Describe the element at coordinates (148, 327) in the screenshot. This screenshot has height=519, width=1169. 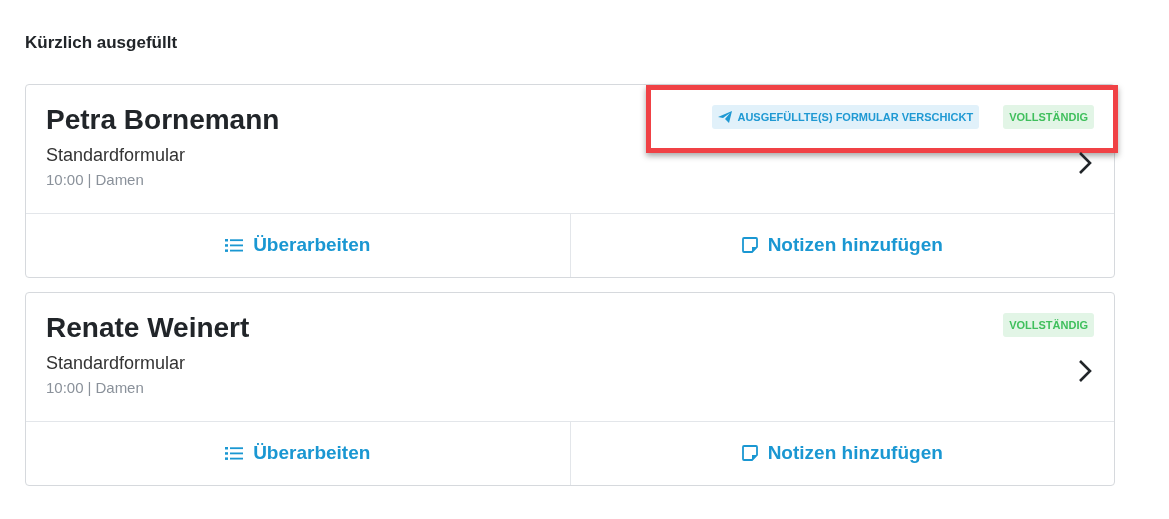
I see `person-name: Renate Weinert` at that location.